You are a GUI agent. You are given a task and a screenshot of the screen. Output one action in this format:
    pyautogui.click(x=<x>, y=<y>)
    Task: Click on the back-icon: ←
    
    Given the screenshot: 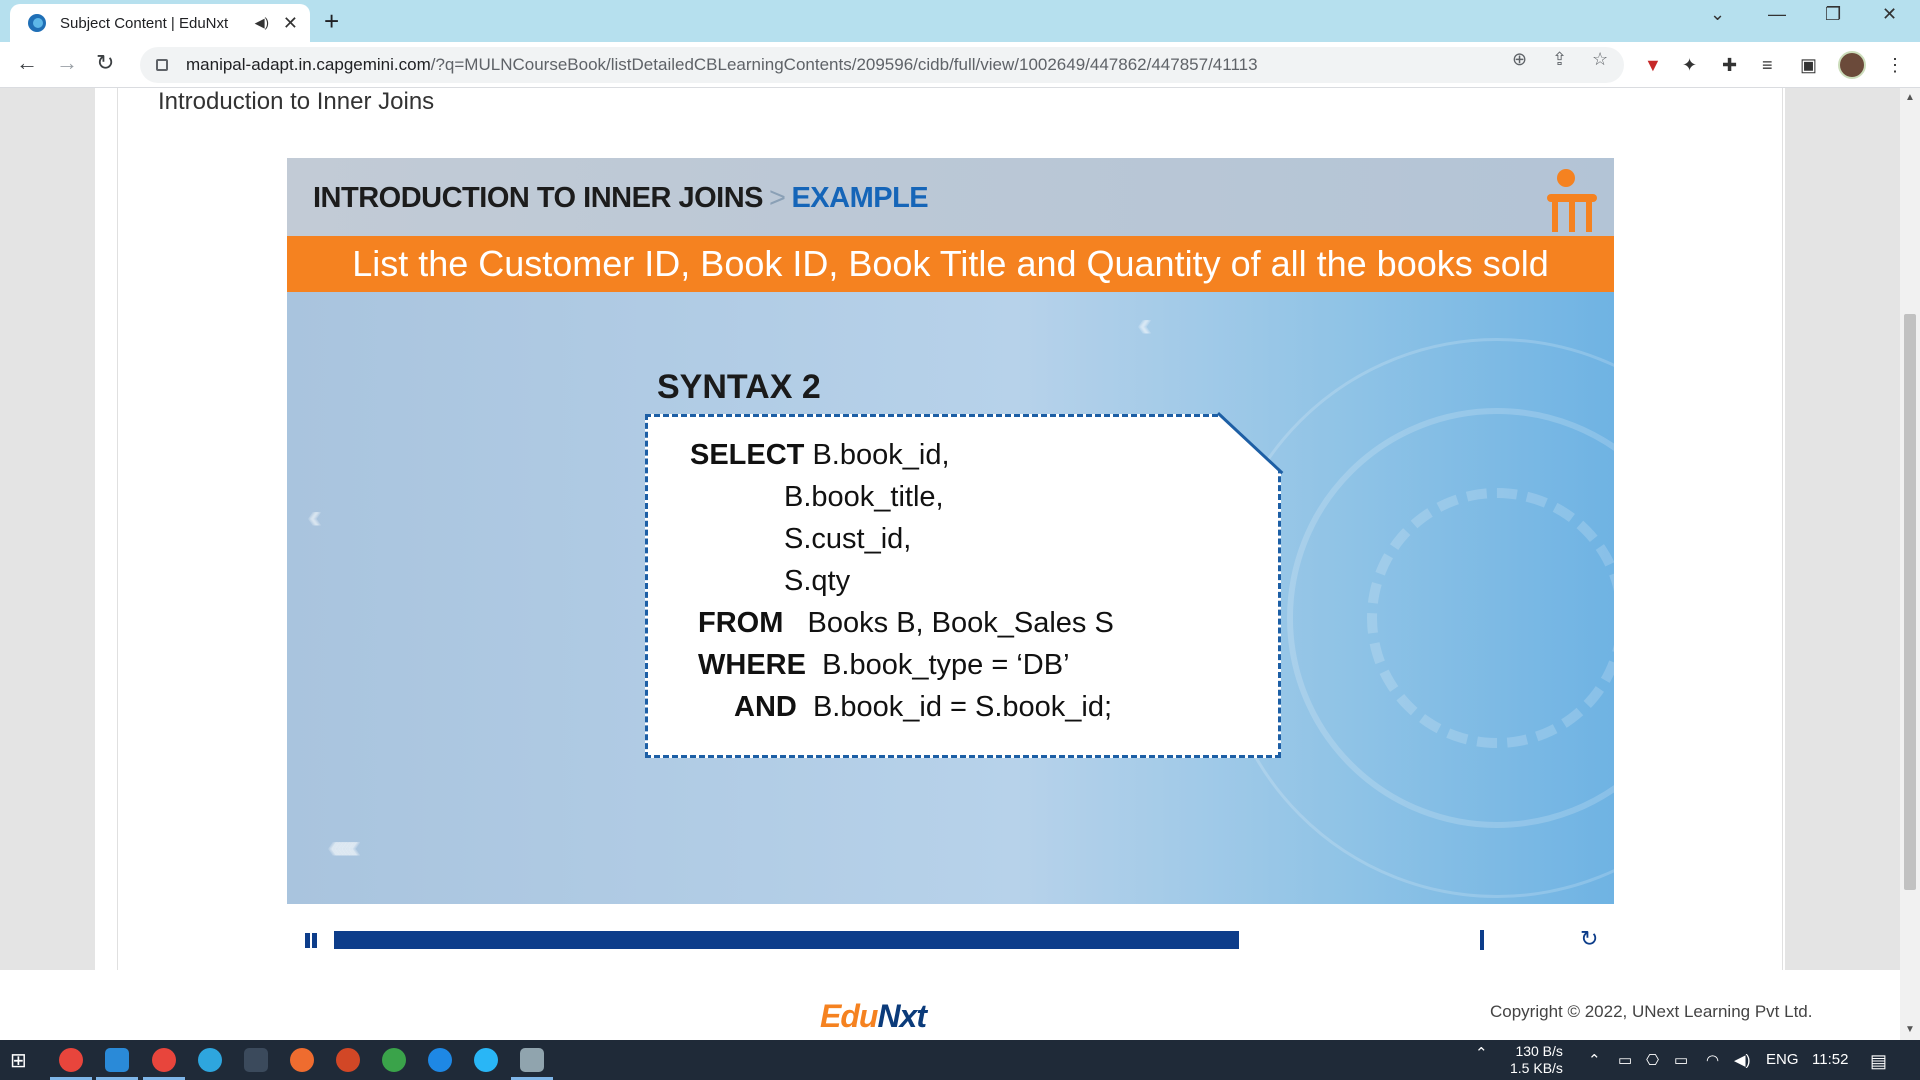 What is the action you would take?
    pyautogui.click(x=27, y=63)
    